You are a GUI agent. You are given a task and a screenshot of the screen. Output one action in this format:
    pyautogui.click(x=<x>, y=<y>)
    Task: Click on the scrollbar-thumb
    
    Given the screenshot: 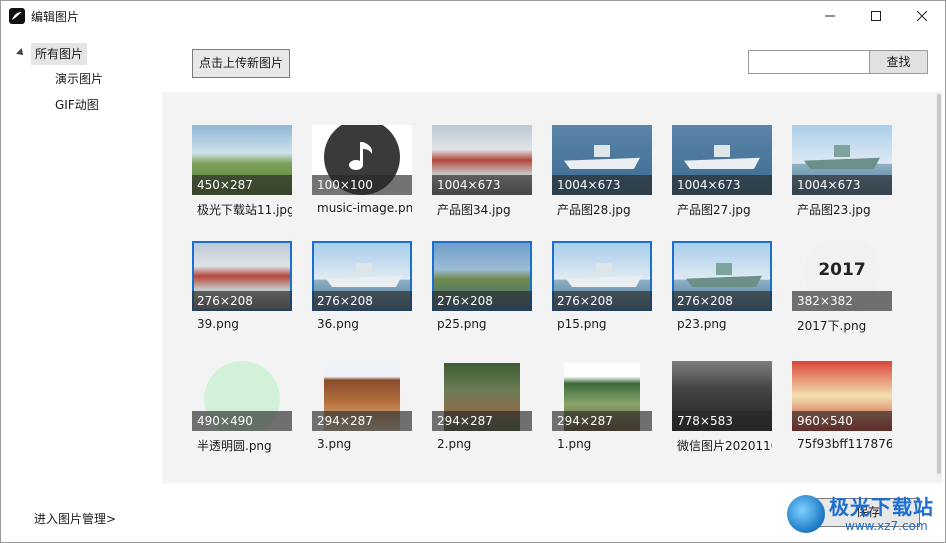 What is the action you would take?
    pyautogui.click(x=939, y=284)
    